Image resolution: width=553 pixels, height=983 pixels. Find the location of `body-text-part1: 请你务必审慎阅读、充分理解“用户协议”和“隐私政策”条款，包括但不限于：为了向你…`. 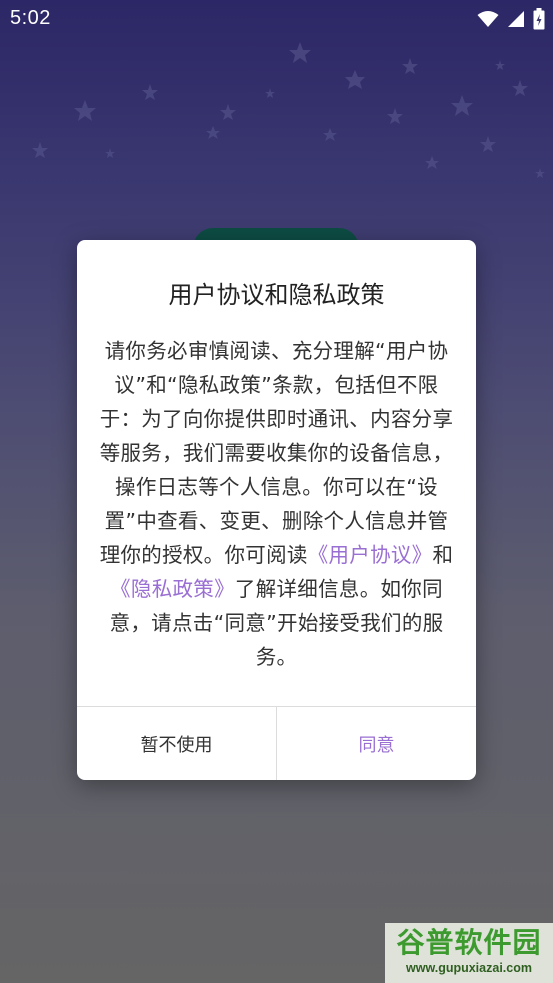

body-text-part1: 请你务必审慎阅读、充分理解“用户协议”和“隐私政策”条款，包括但不限于：为了向你… is located at coordinates (276, 453).